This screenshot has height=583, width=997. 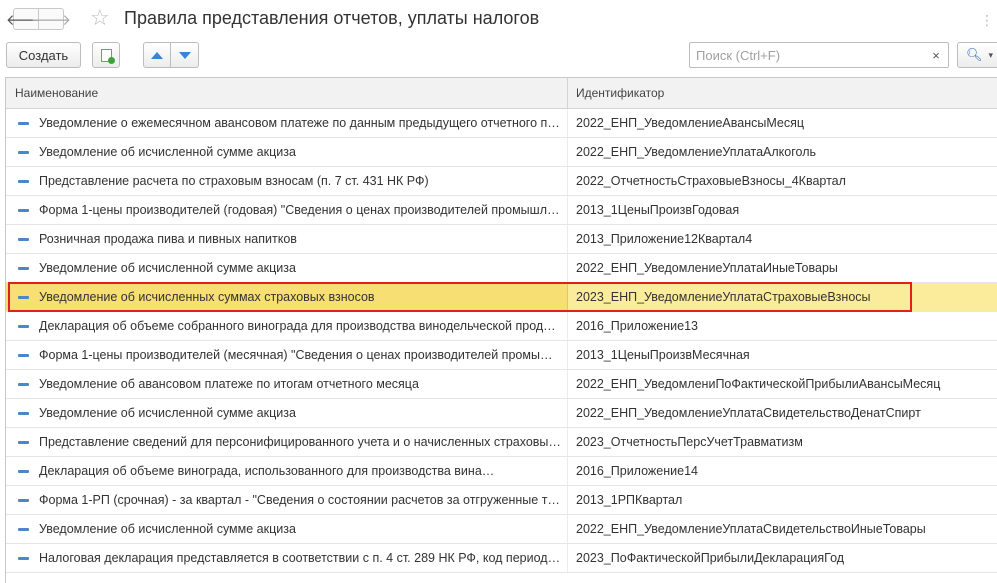 What do you see at coordinates (696, 152) in the screenshot?
I see `cell-identifier: 2022_ЕНП_УведомлениеУплатаАлкоголь` at bounding box center [696, 152].